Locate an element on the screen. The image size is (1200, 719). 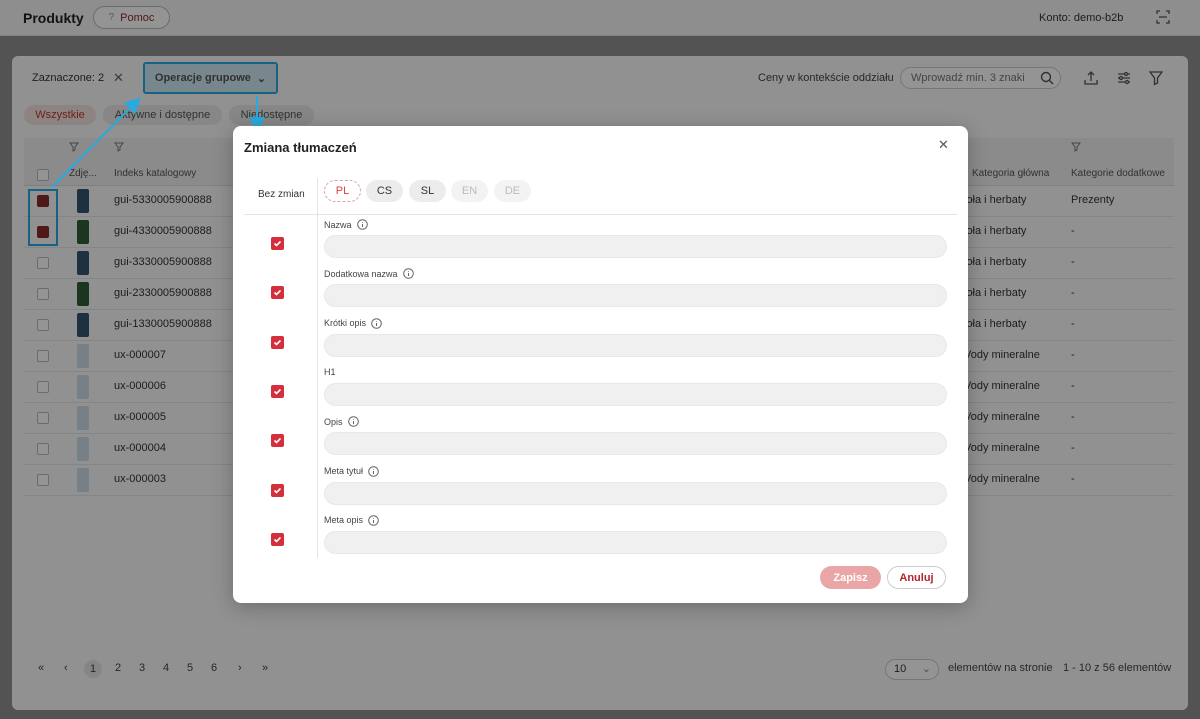
field-label: Dodatkowa nazwa is located at coordinates (369, 274).